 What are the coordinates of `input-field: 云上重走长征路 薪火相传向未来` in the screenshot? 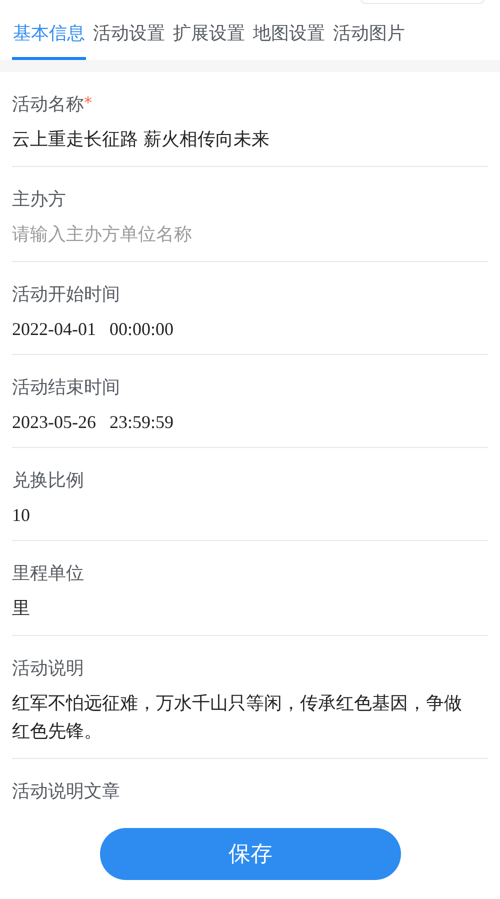 It's located at (250, 140).